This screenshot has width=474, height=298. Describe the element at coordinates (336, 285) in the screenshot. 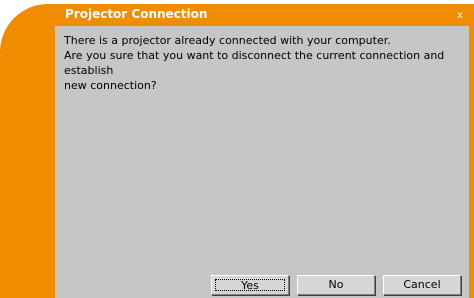

I see `no-button: No` at that location.